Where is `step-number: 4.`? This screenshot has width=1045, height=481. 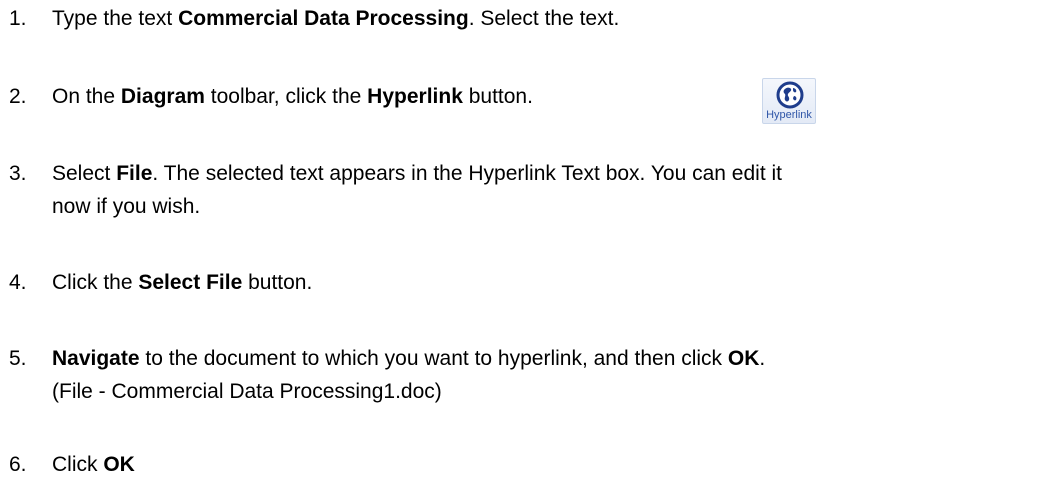
step-number: 4. is located at coordinates (18, 282).